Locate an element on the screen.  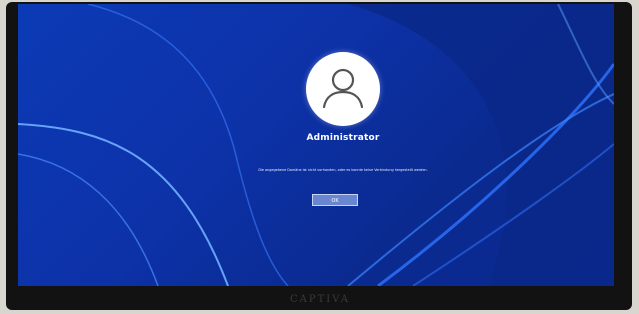
monitor-brand-logo: CAPTIVA is located at coordinates (320, 299).